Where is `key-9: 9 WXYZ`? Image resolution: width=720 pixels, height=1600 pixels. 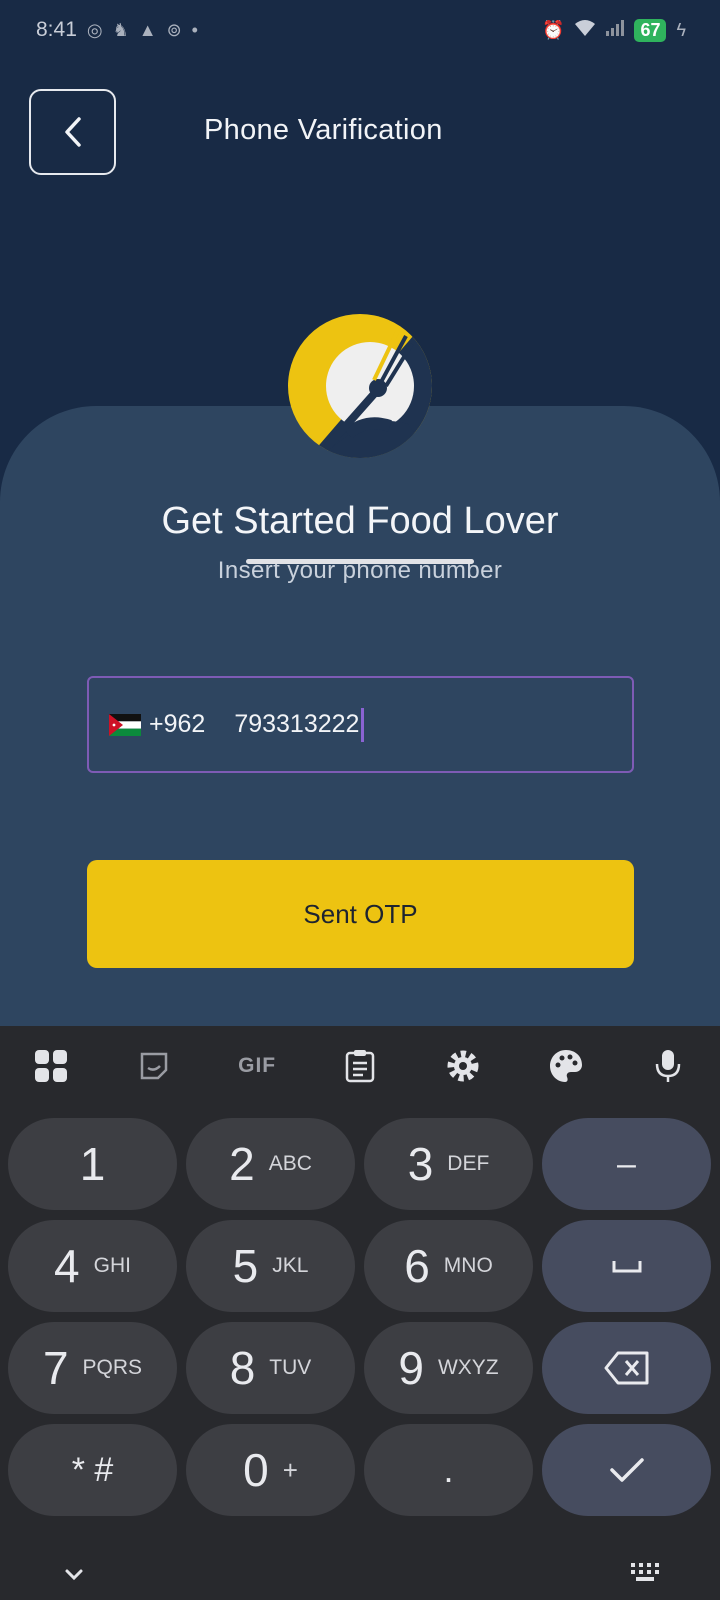 key-9: 9 WXYZ is located at coordinates (448, 1368).